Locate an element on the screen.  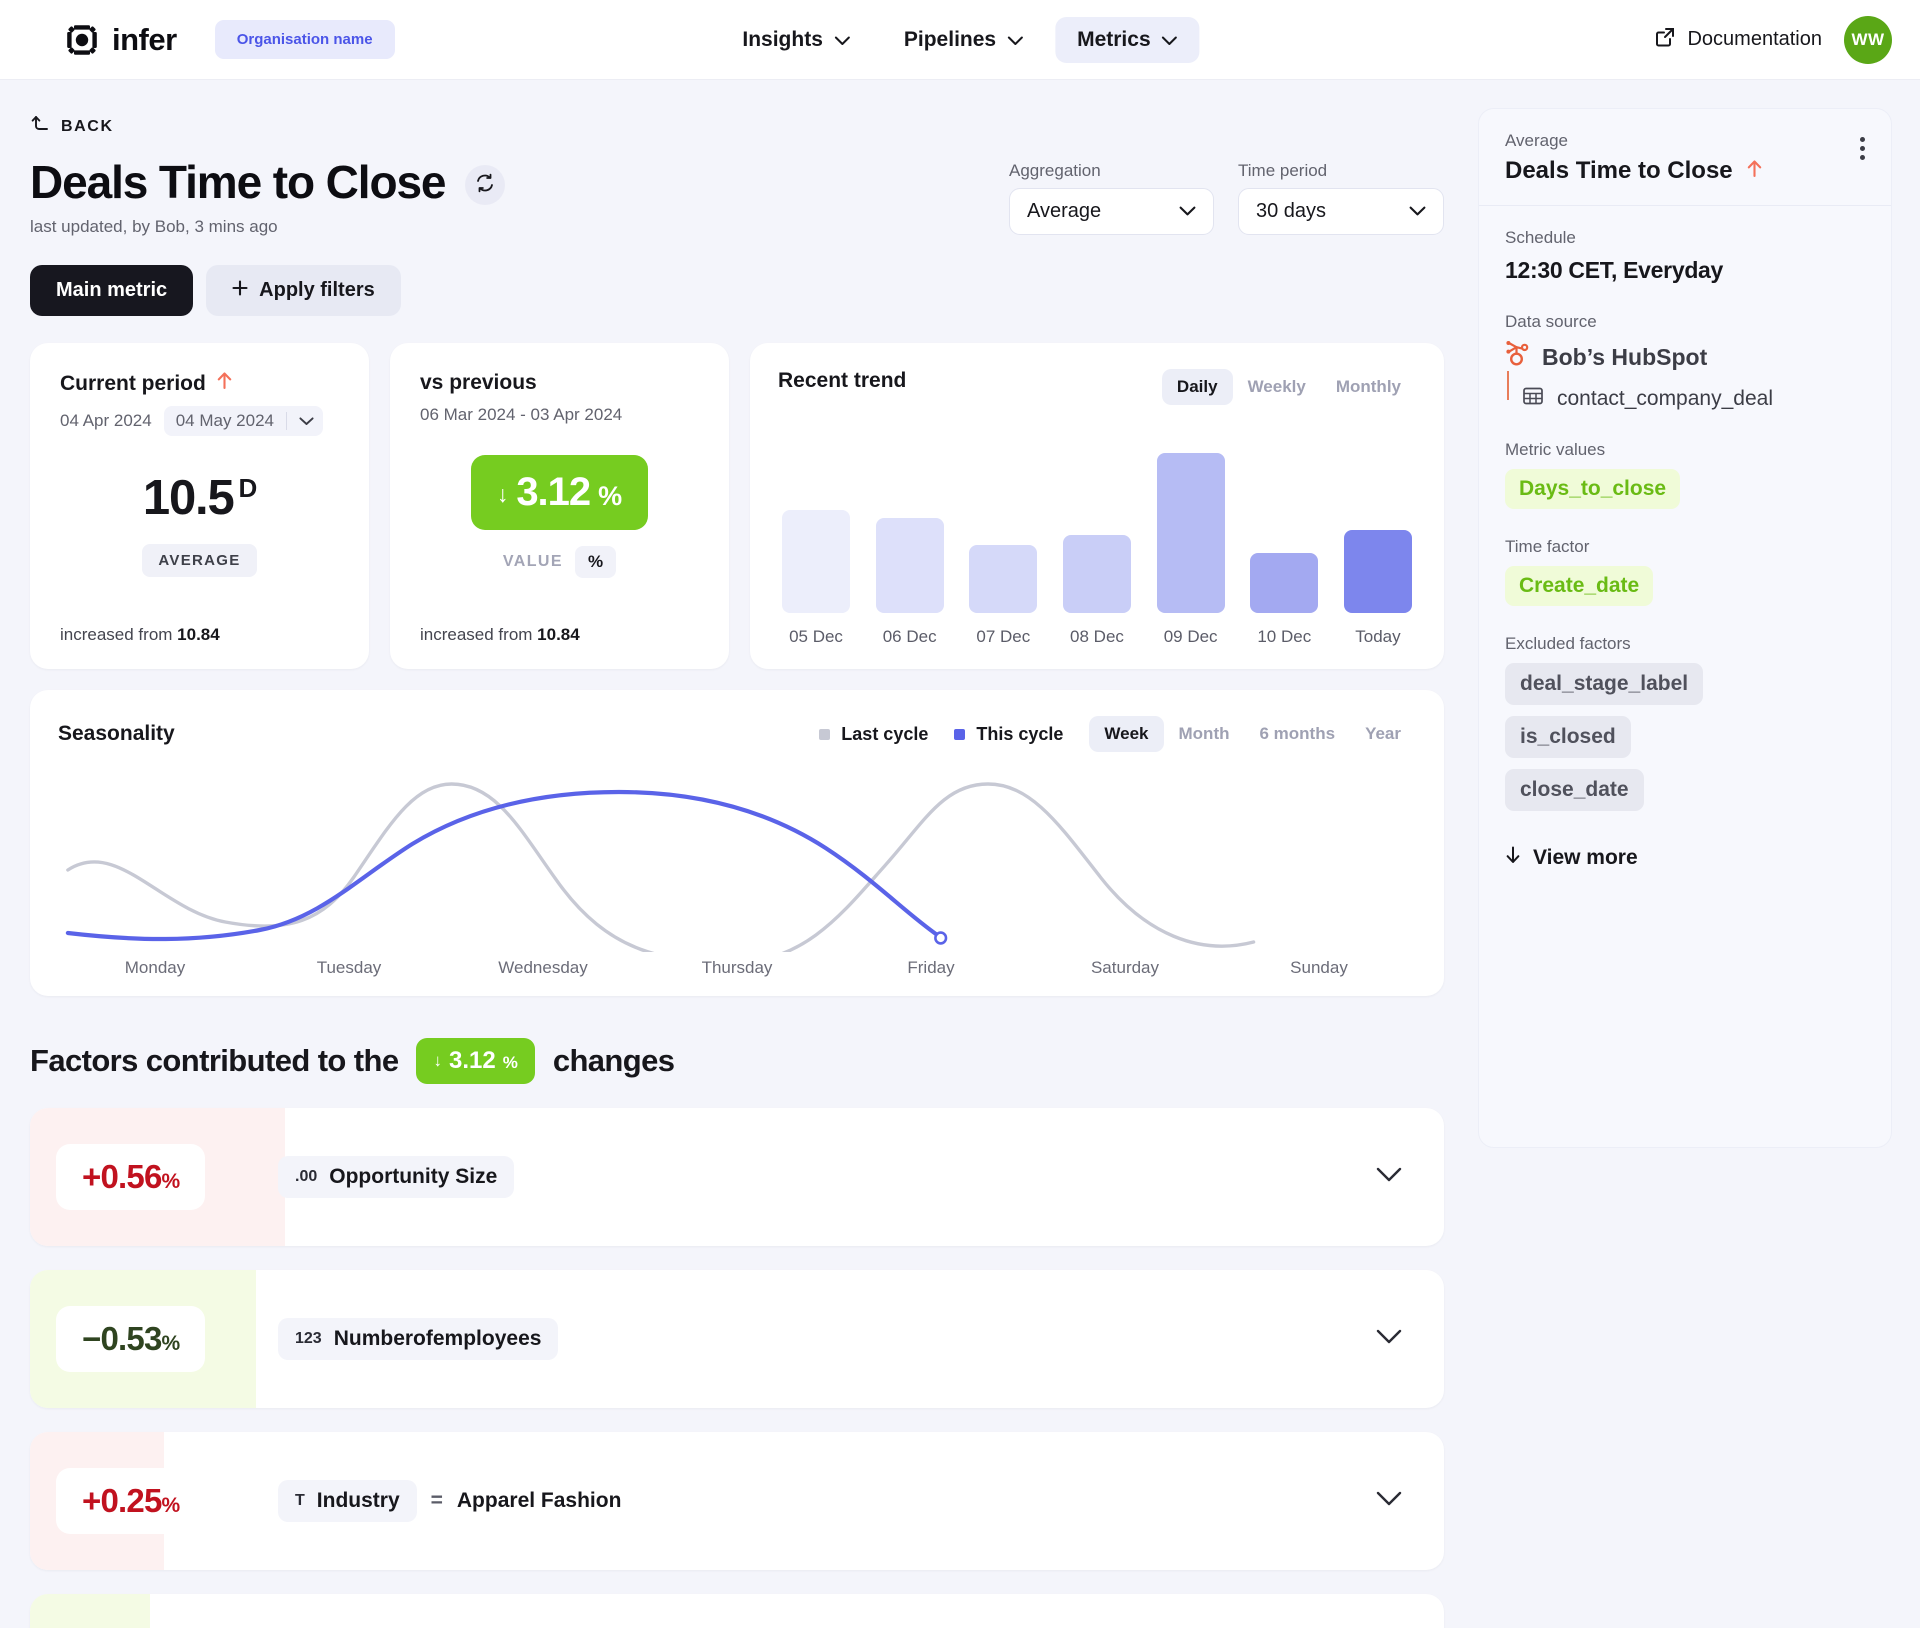
user-avatar: WW is located at coordinates (1868, 39).